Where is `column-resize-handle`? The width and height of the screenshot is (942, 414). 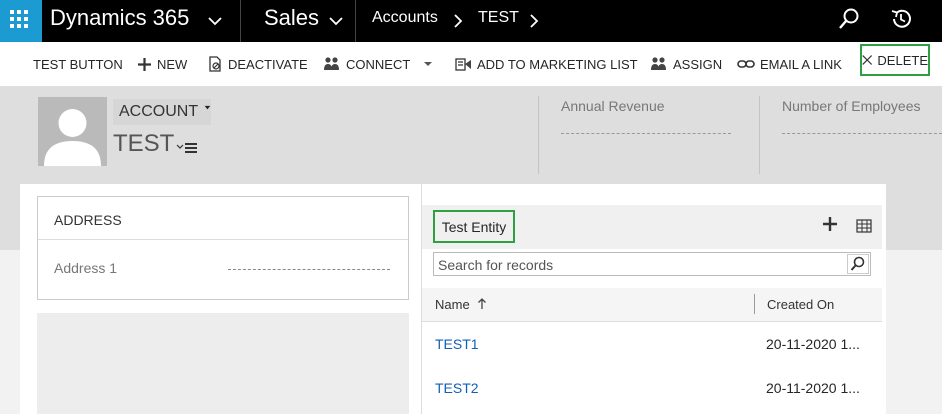 column-resize-handle is located at coordinates (754, 304).